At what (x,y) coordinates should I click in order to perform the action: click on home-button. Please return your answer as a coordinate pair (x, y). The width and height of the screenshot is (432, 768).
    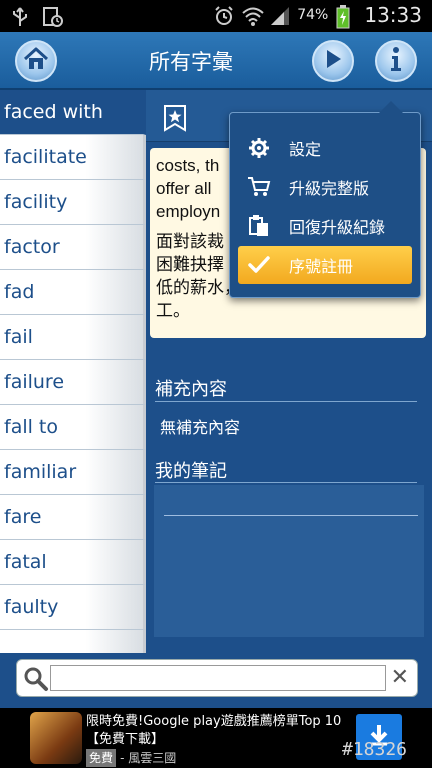
    Looking at the image, I should click on (36, 61).